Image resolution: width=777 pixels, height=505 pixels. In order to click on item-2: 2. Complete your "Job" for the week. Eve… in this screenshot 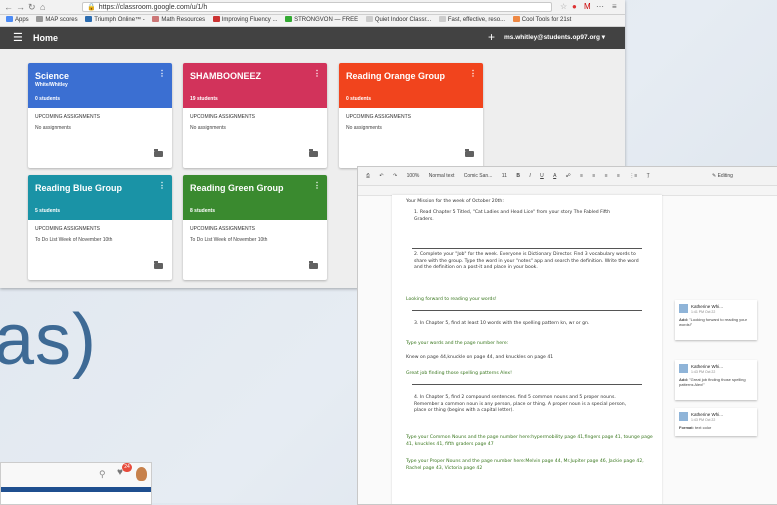, I will do `click(526, 261)`.